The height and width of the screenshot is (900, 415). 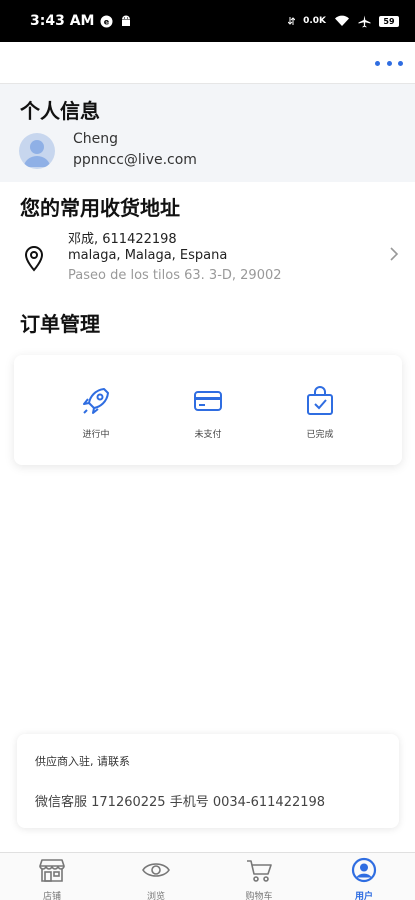 What do you see at coordinates (180, 802) in the screenshot?
I see `supplier-contact-info: 微信客服 171260225 手机号 0034-611422198` at bounding box center [180, 802].